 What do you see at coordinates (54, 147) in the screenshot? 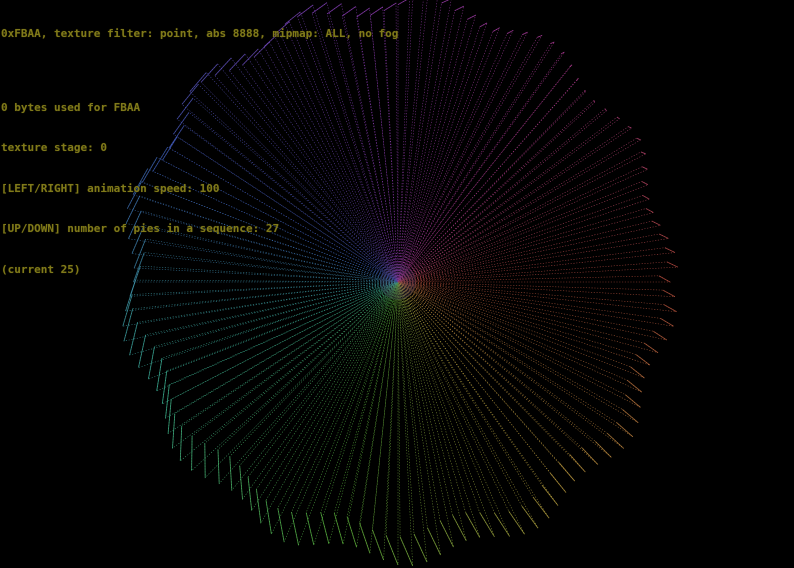
I see `hud-texture-stage: texture stage: 0` at bounding box center [54, 147].